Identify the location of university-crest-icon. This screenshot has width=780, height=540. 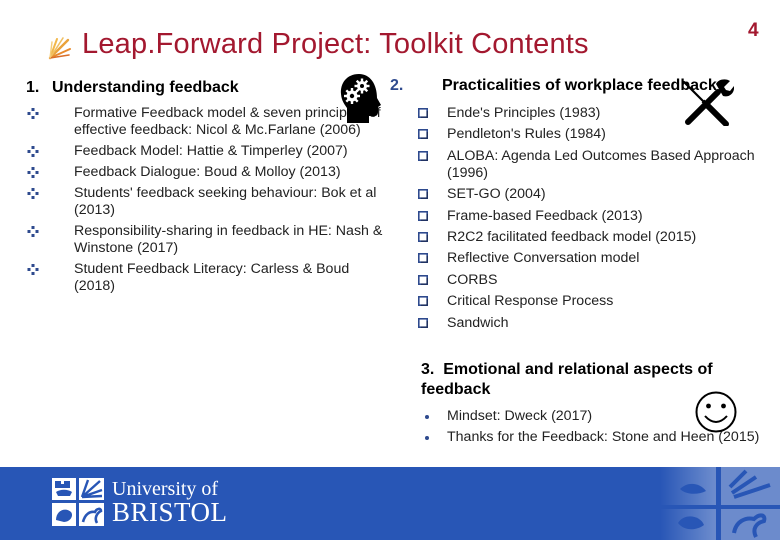
(78, 502).